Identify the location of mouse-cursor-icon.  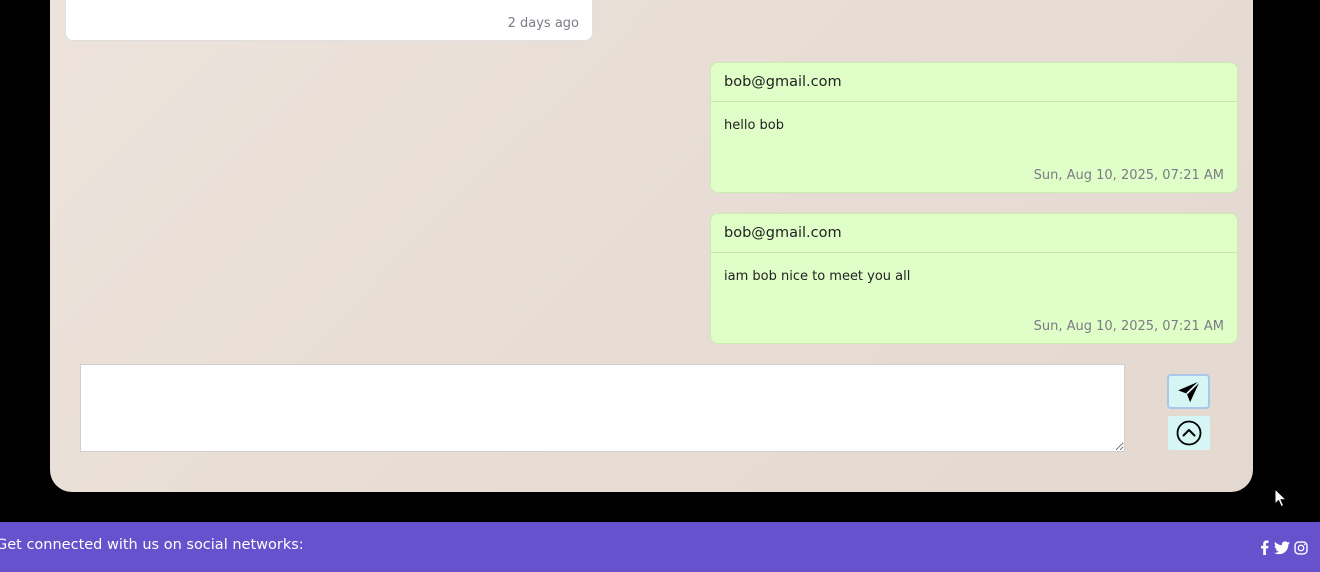
(1281, 499).